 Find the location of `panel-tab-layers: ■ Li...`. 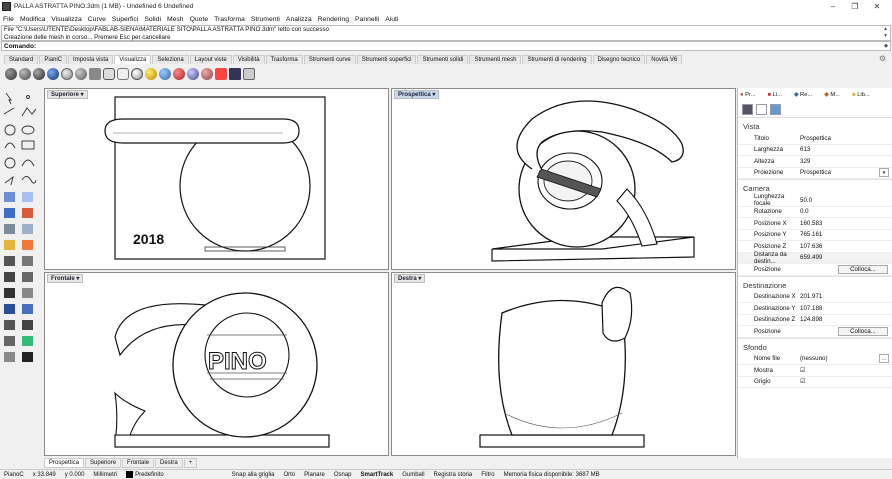

panel-tab-layers: ■ Li... is located at coordinates (777, 95).